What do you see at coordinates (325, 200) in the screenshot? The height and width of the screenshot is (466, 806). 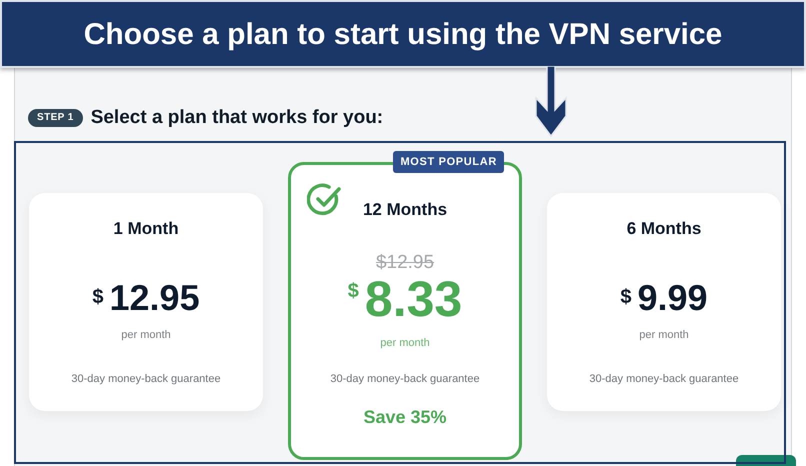 I see `check-circle-icon` at bounding box center [325, 200].